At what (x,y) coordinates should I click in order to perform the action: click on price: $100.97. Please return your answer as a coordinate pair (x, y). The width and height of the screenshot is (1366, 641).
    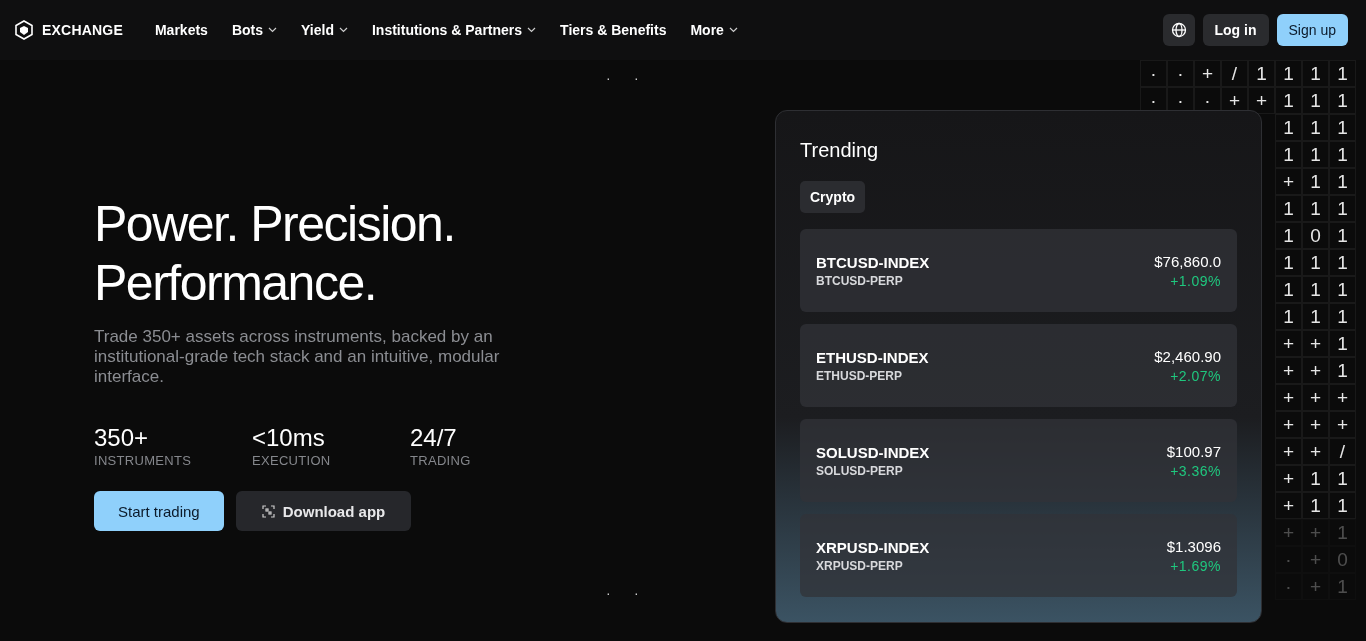
    Looking at the image, I should click on (1193, 451).